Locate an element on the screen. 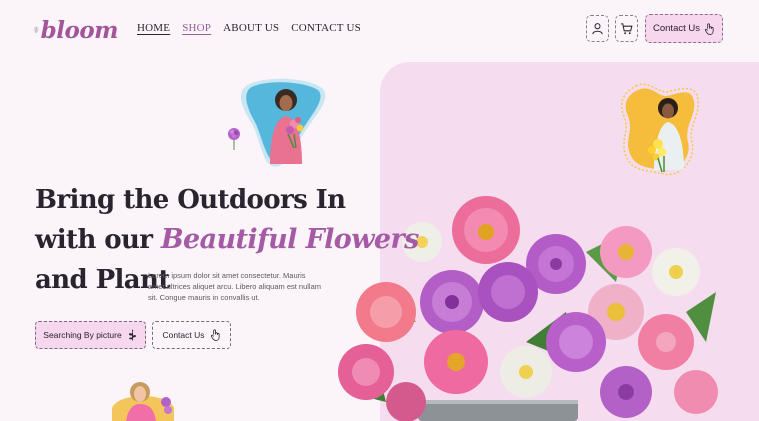 Image resolution: width=759 pixels, height=421 pixels. headline-line-2-prefix: with our is located at coordinates (94, 240).